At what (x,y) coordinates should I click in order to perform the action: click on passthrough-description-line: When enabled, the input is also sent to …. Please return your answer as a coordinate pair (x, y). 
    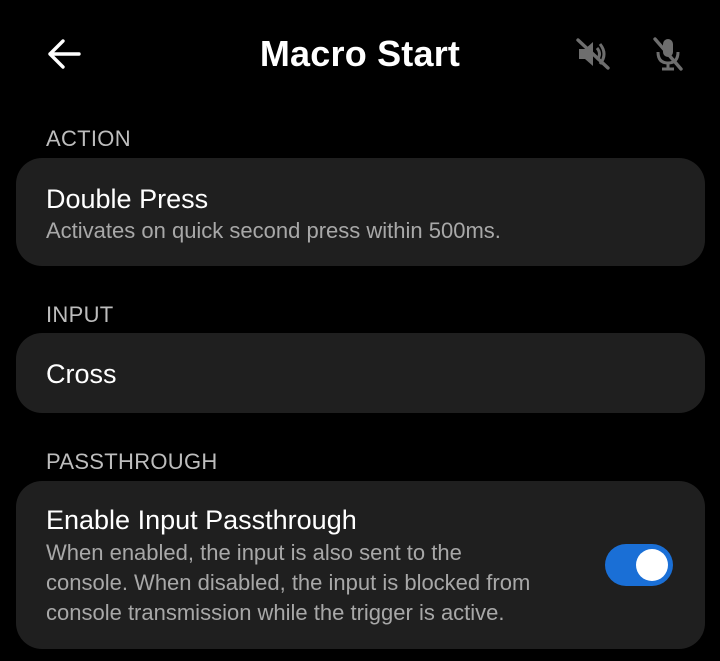
    Looking at the image, I should click on (254, 552).